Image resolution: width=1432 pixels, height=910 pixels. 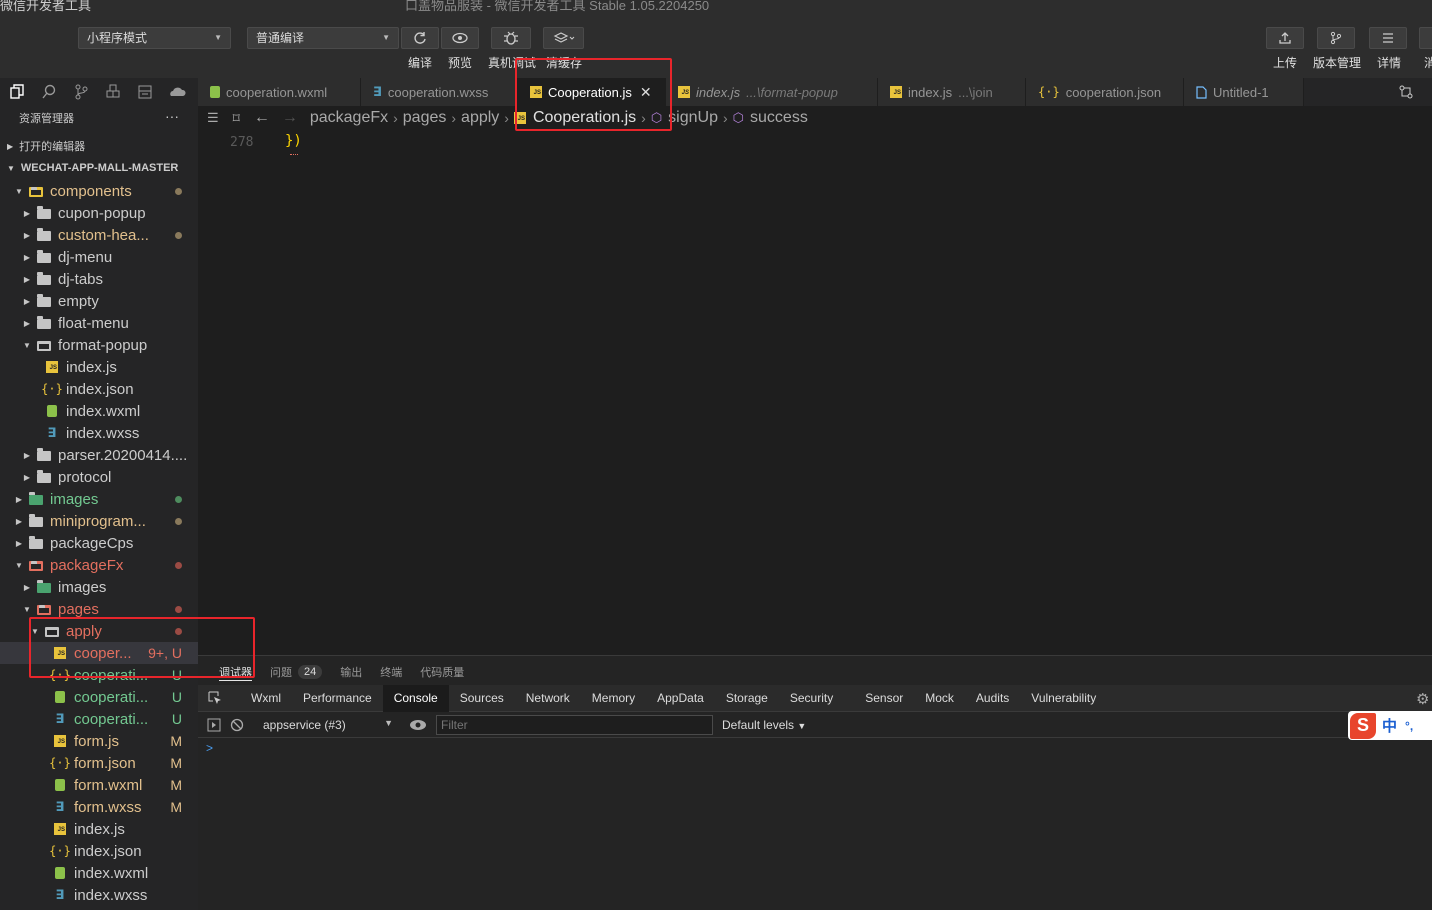 I want to click on devtab-storage: Storage, so click(x=747, y=698).